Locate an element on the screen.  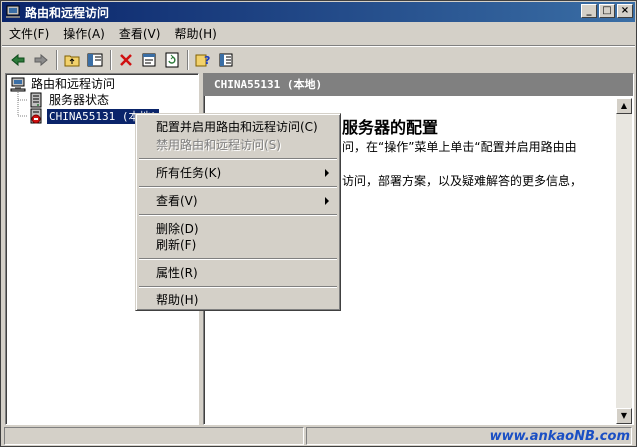
cm-configure-enable: 配置并启用路由和远程访问(C) is located at coordinates (238, 127).